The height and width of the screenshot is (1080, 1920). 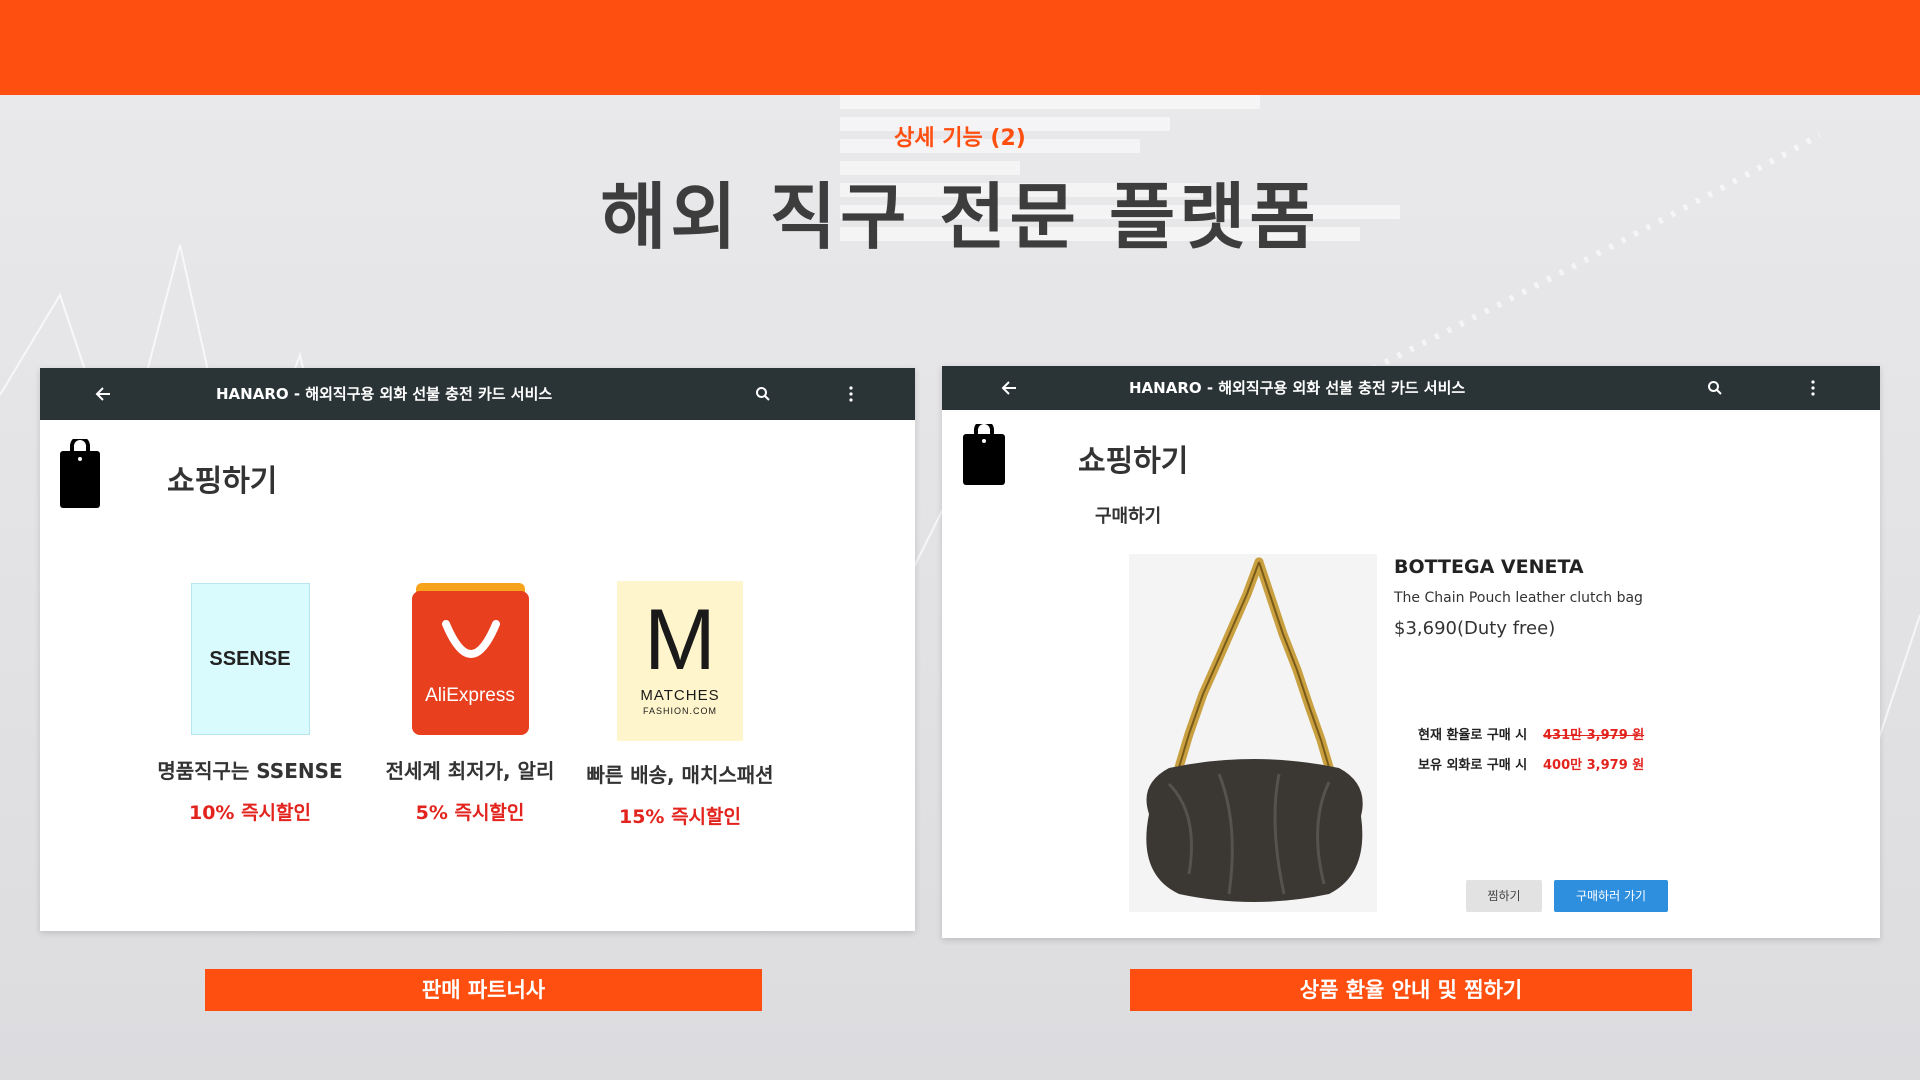 I want to click on partner-discount: 10% 즉시할인, so click(x=249, y=813).